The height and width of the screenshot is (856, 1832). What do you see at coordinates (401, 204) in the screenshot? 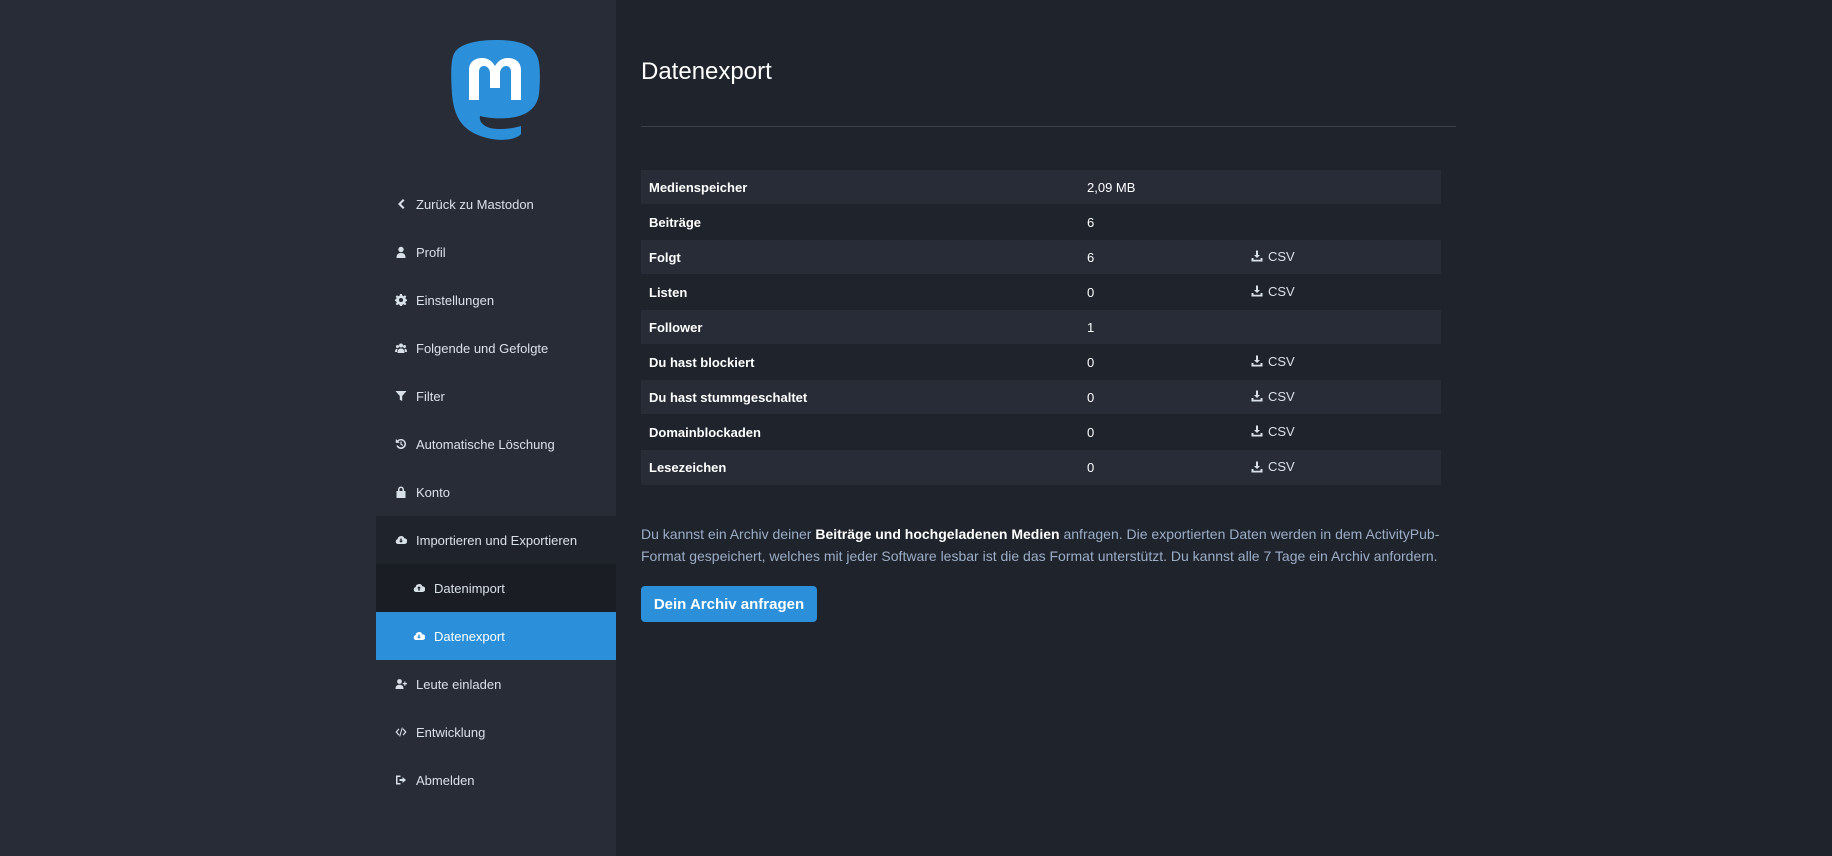
I see `chevron-left-icon` at bounding box center [401, 204].